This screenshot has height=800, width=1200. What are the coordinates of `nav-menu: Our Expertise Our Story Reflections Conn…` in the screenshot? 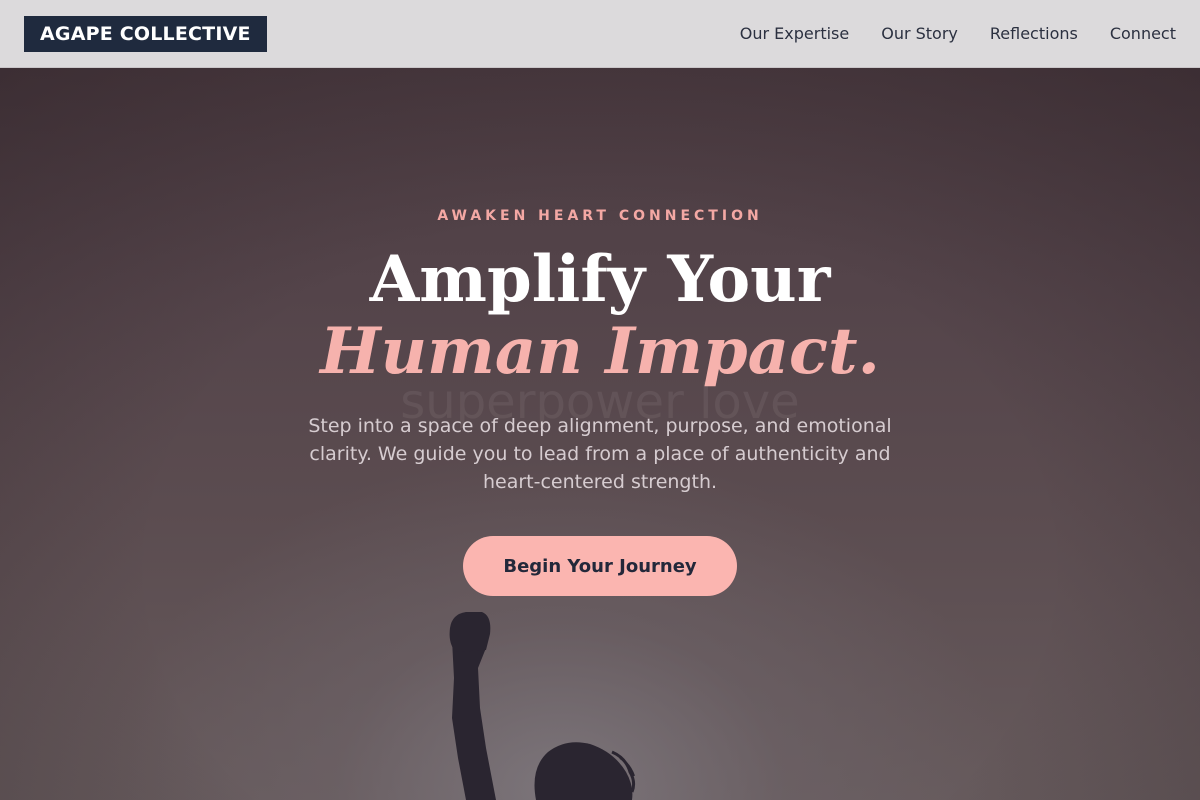 It's located at (958, 33).